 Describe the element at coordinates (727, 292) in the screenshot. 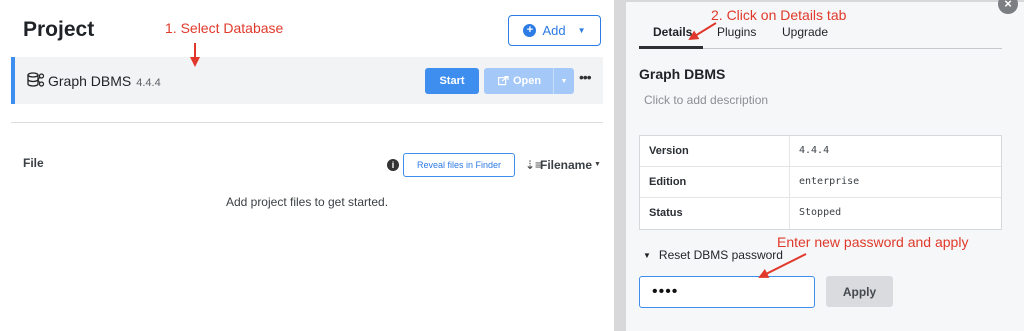

I see `password-field: ••••` at that location.